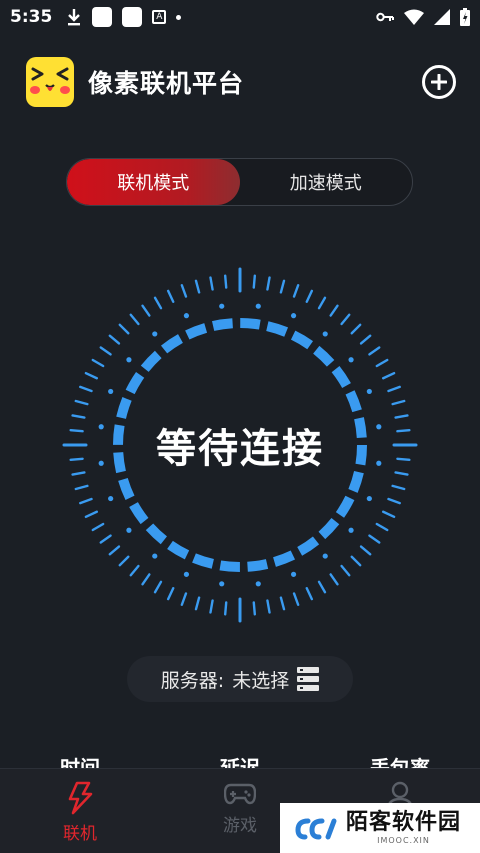 This screenshot has height=853, width=480. I want to click on app-header: 像素联机平台, so click(241, 82).